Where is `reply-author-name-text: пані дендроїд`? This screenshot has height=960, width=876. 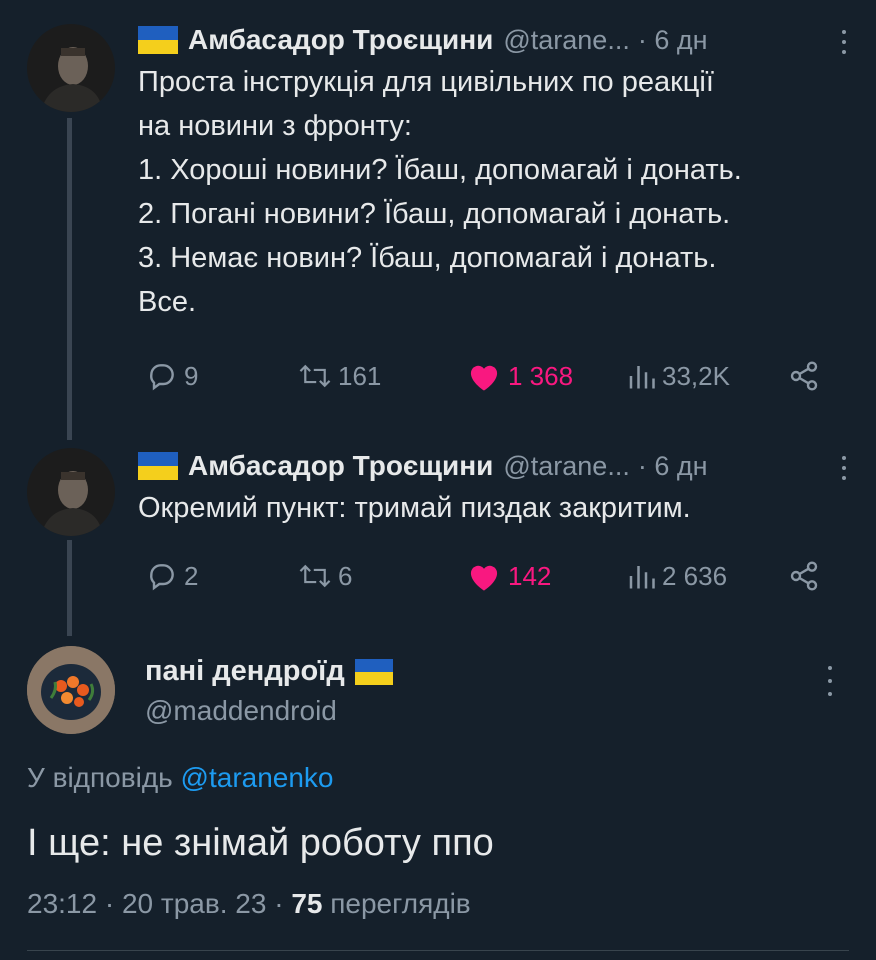 reply-author-name-text: пані дендроїд is located at coordinates (245, 671).